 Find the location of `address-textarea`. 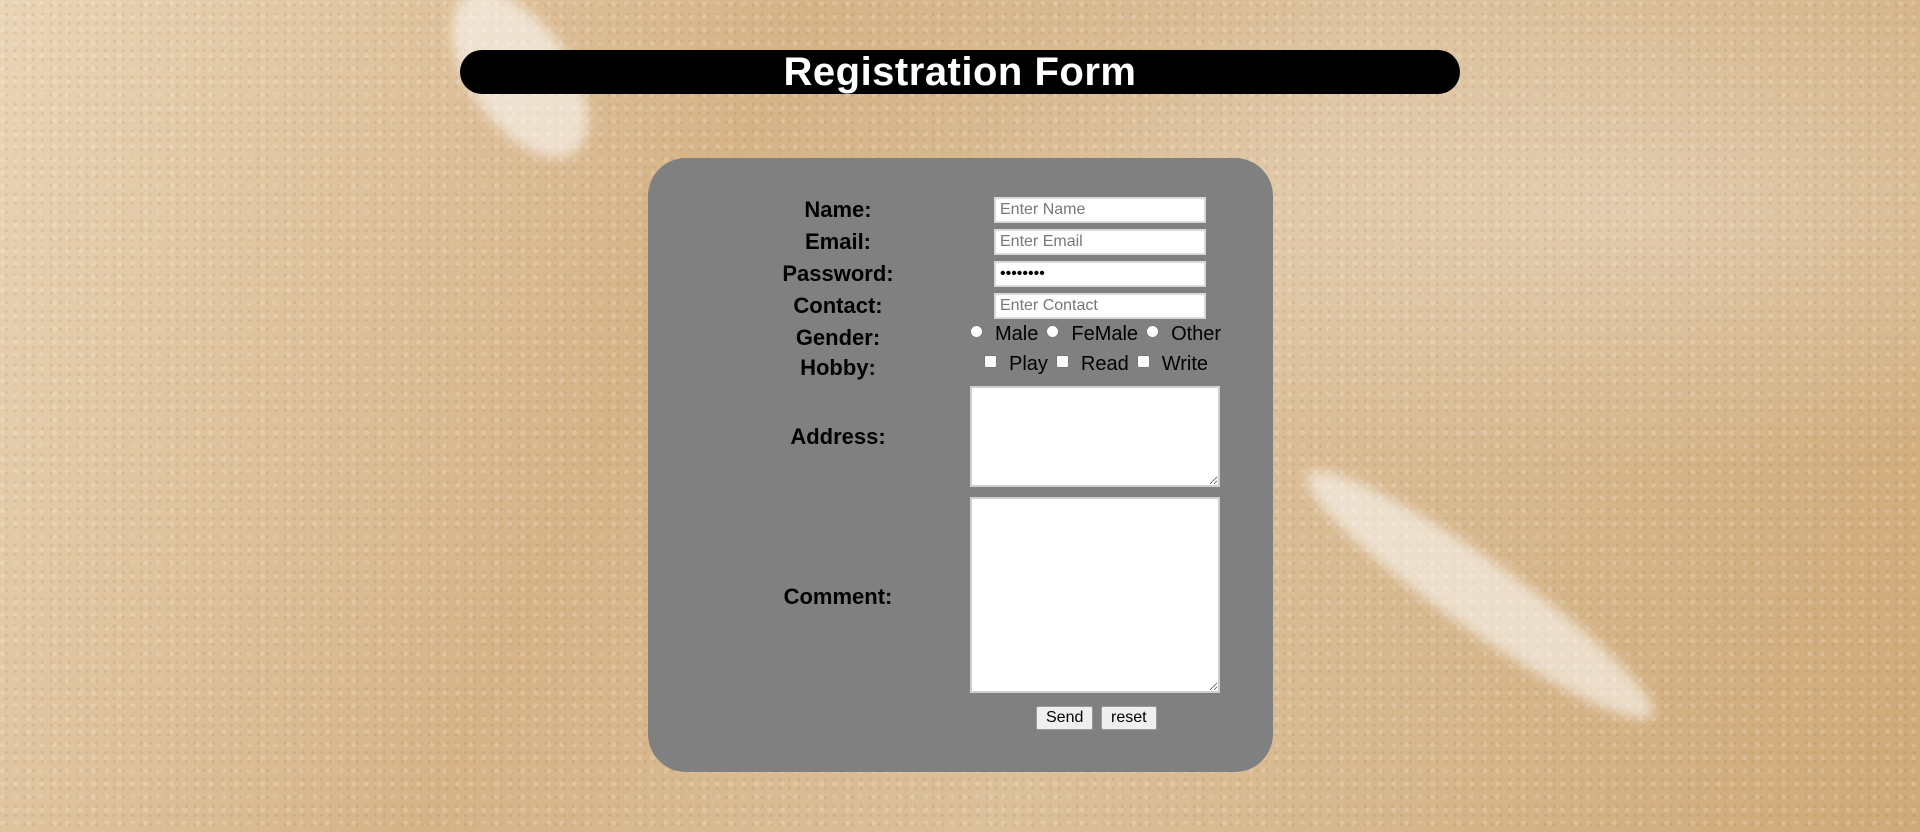

address-textarea is located at coordinates (1095, 436).